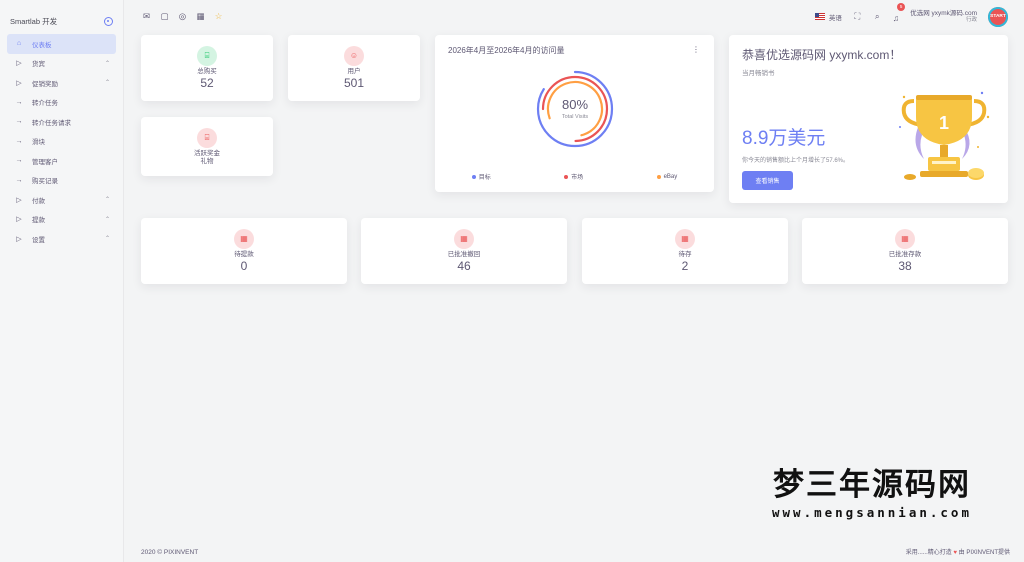 The height and width of the screenshot is (562, 1024). What do you see at coordinates (61, 239) in the screenshot?
I see `sidebar-item-settings: ▷ 设置 ⌃` at bounding box center [61, 239].